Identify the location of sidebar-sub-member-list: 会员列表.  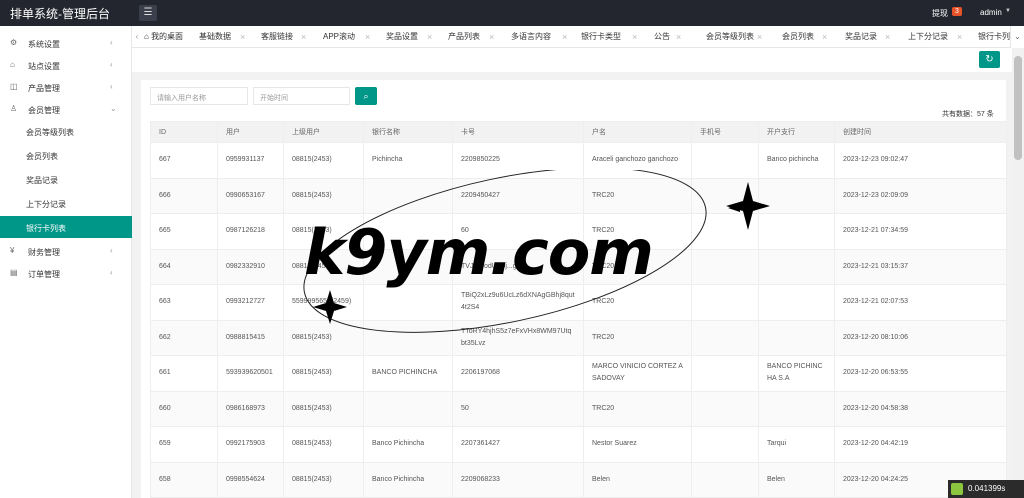
(66, 155).